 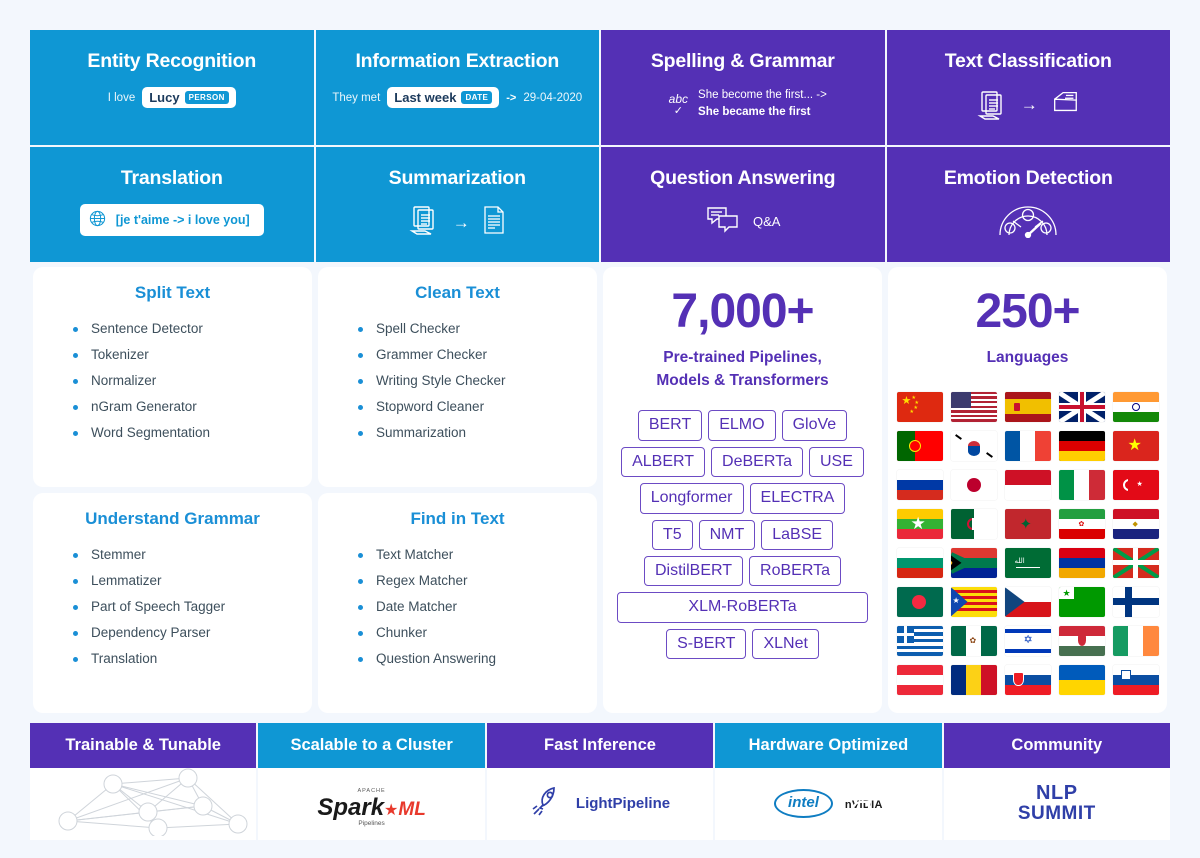 I want to click on list-item: Text Matcher, so click(x=470, y=555).